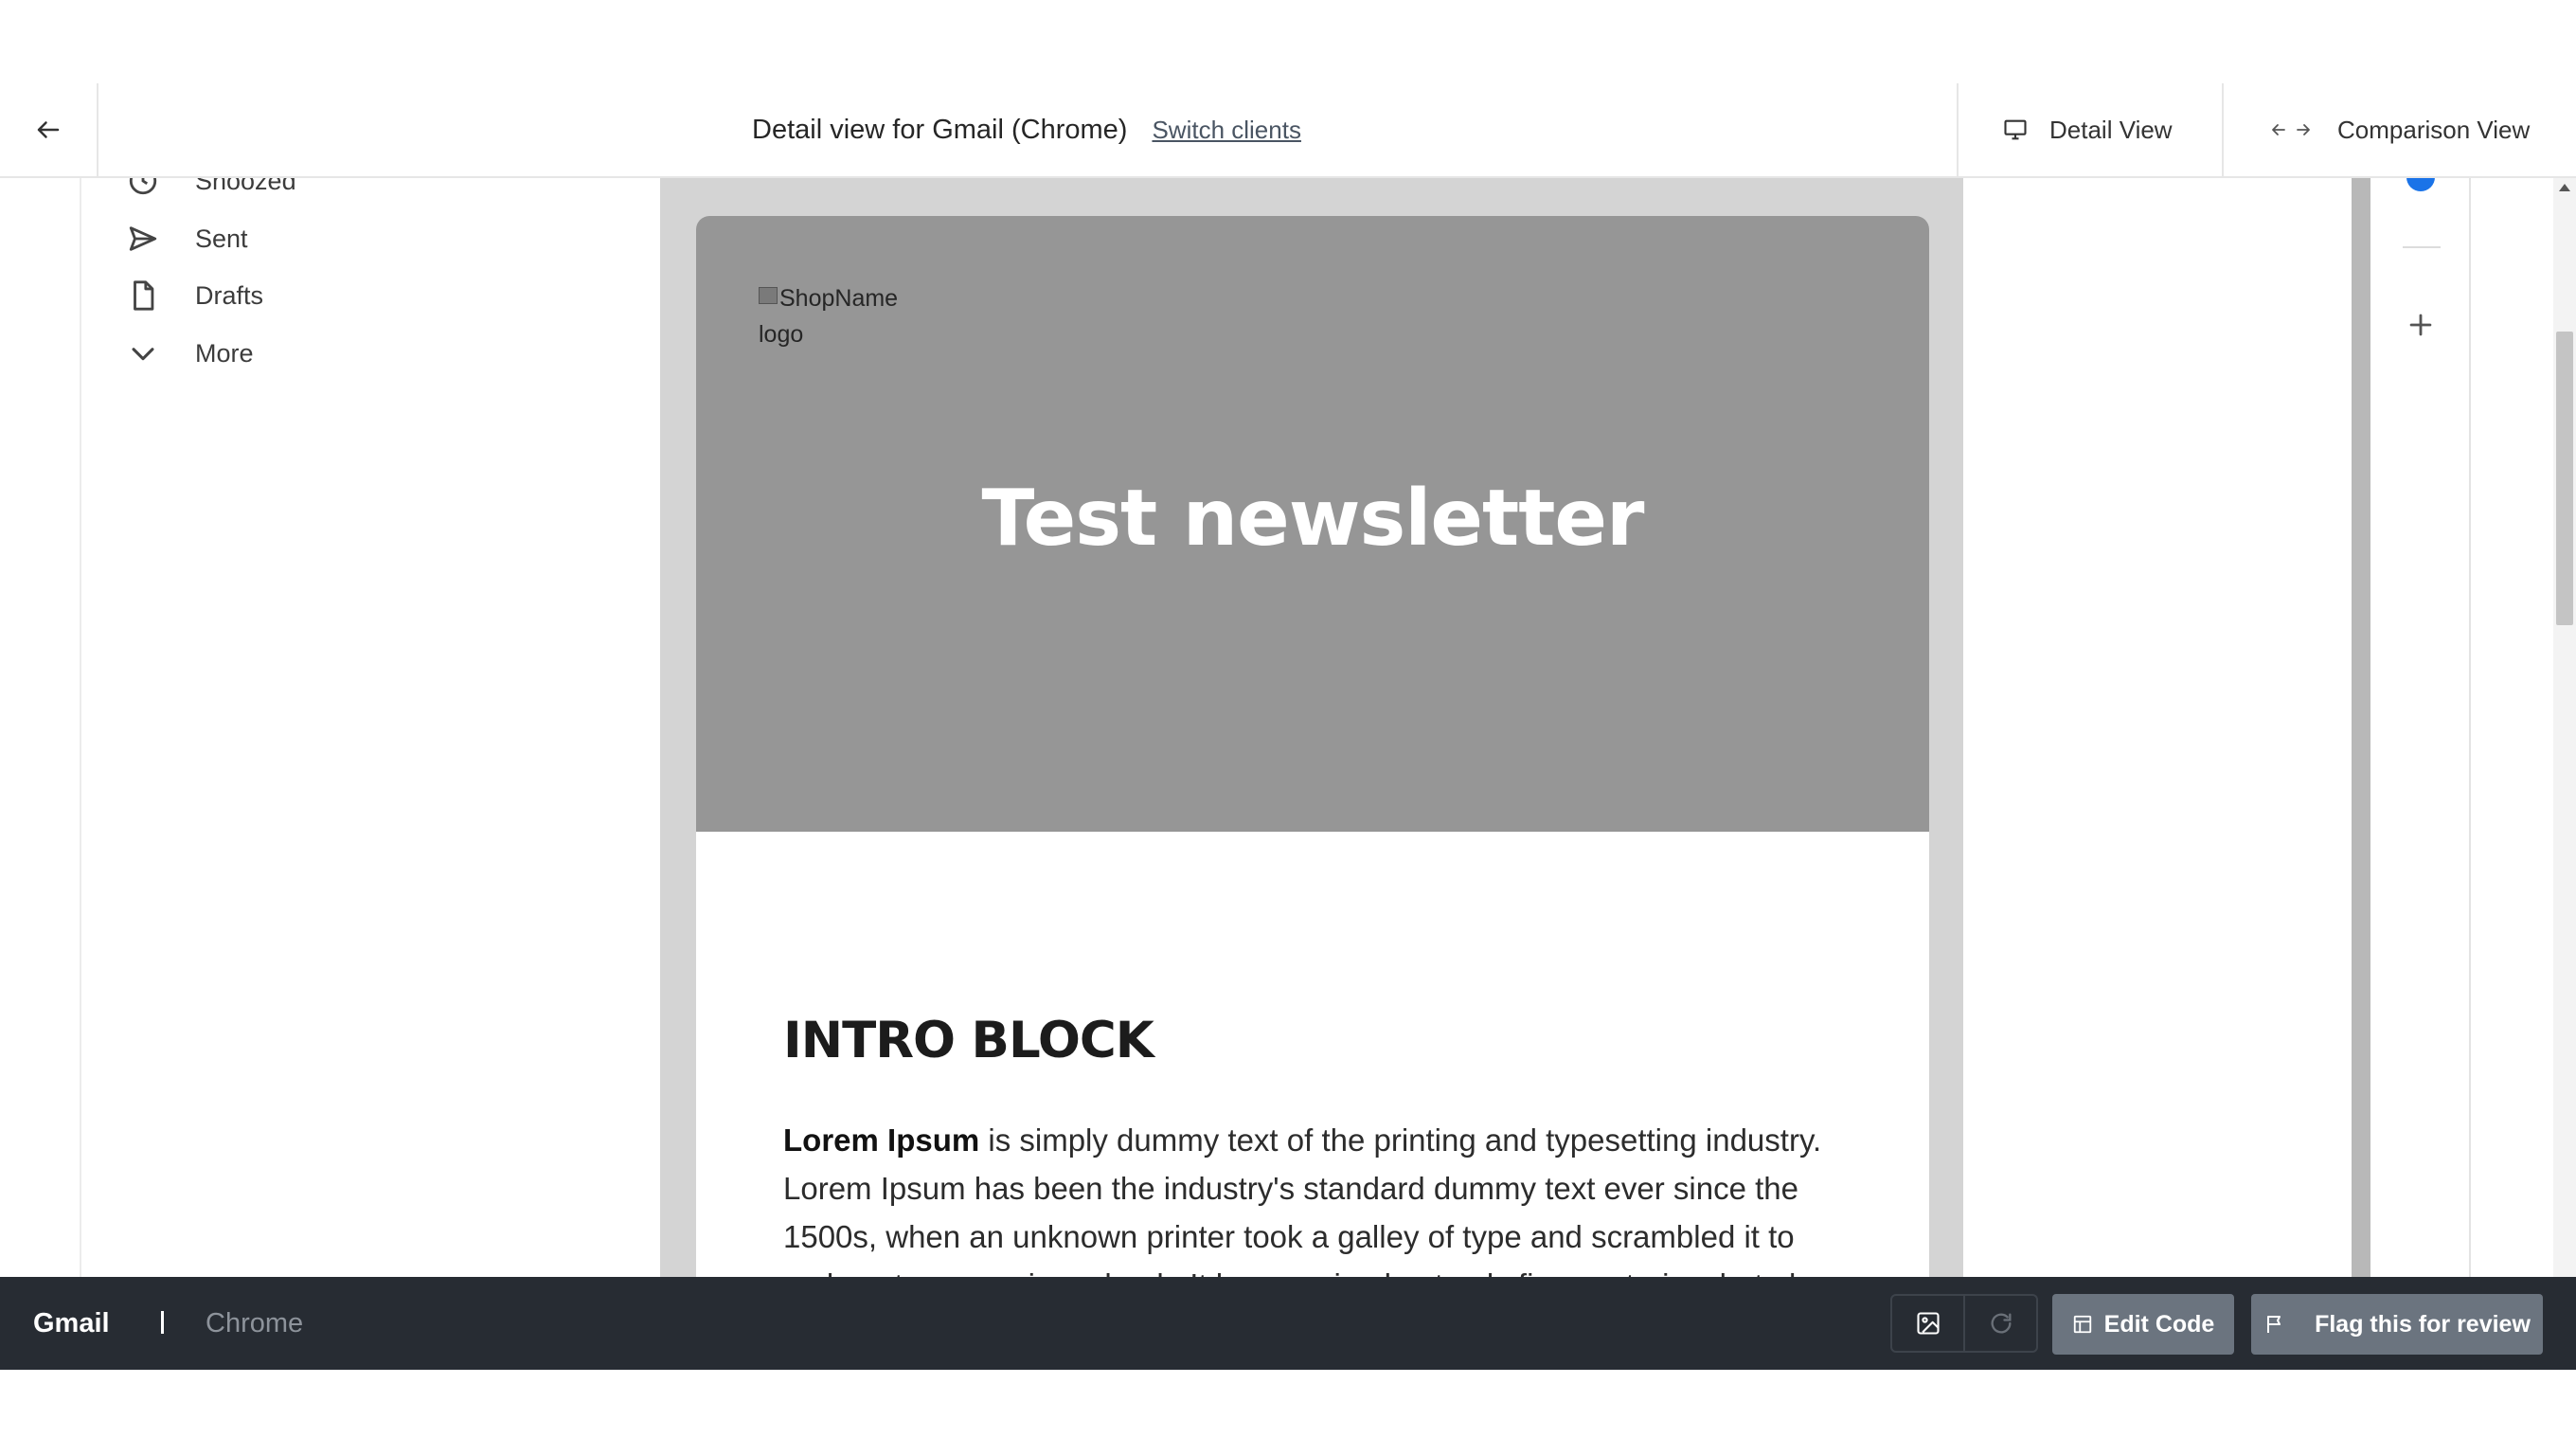 This screenshot has width=2576, height=1455. Describe the element at coordinates (143, 185) in the screenshot. I see `clock-icon` at that location.